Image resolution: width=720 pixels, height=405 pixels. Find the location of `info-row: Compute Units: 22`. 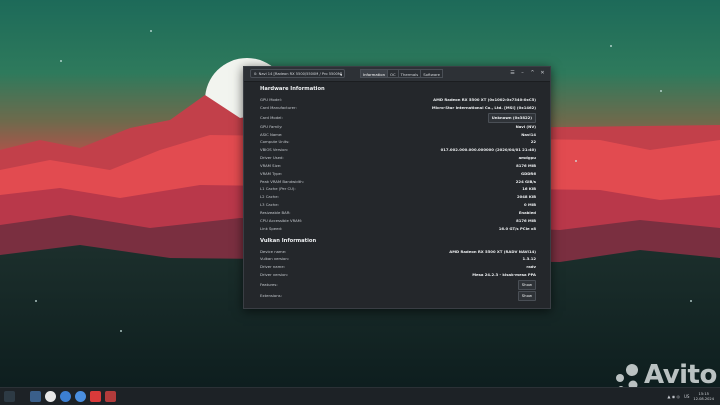

info-row: Compute Units: 22 is located at coordinates (398, 142).